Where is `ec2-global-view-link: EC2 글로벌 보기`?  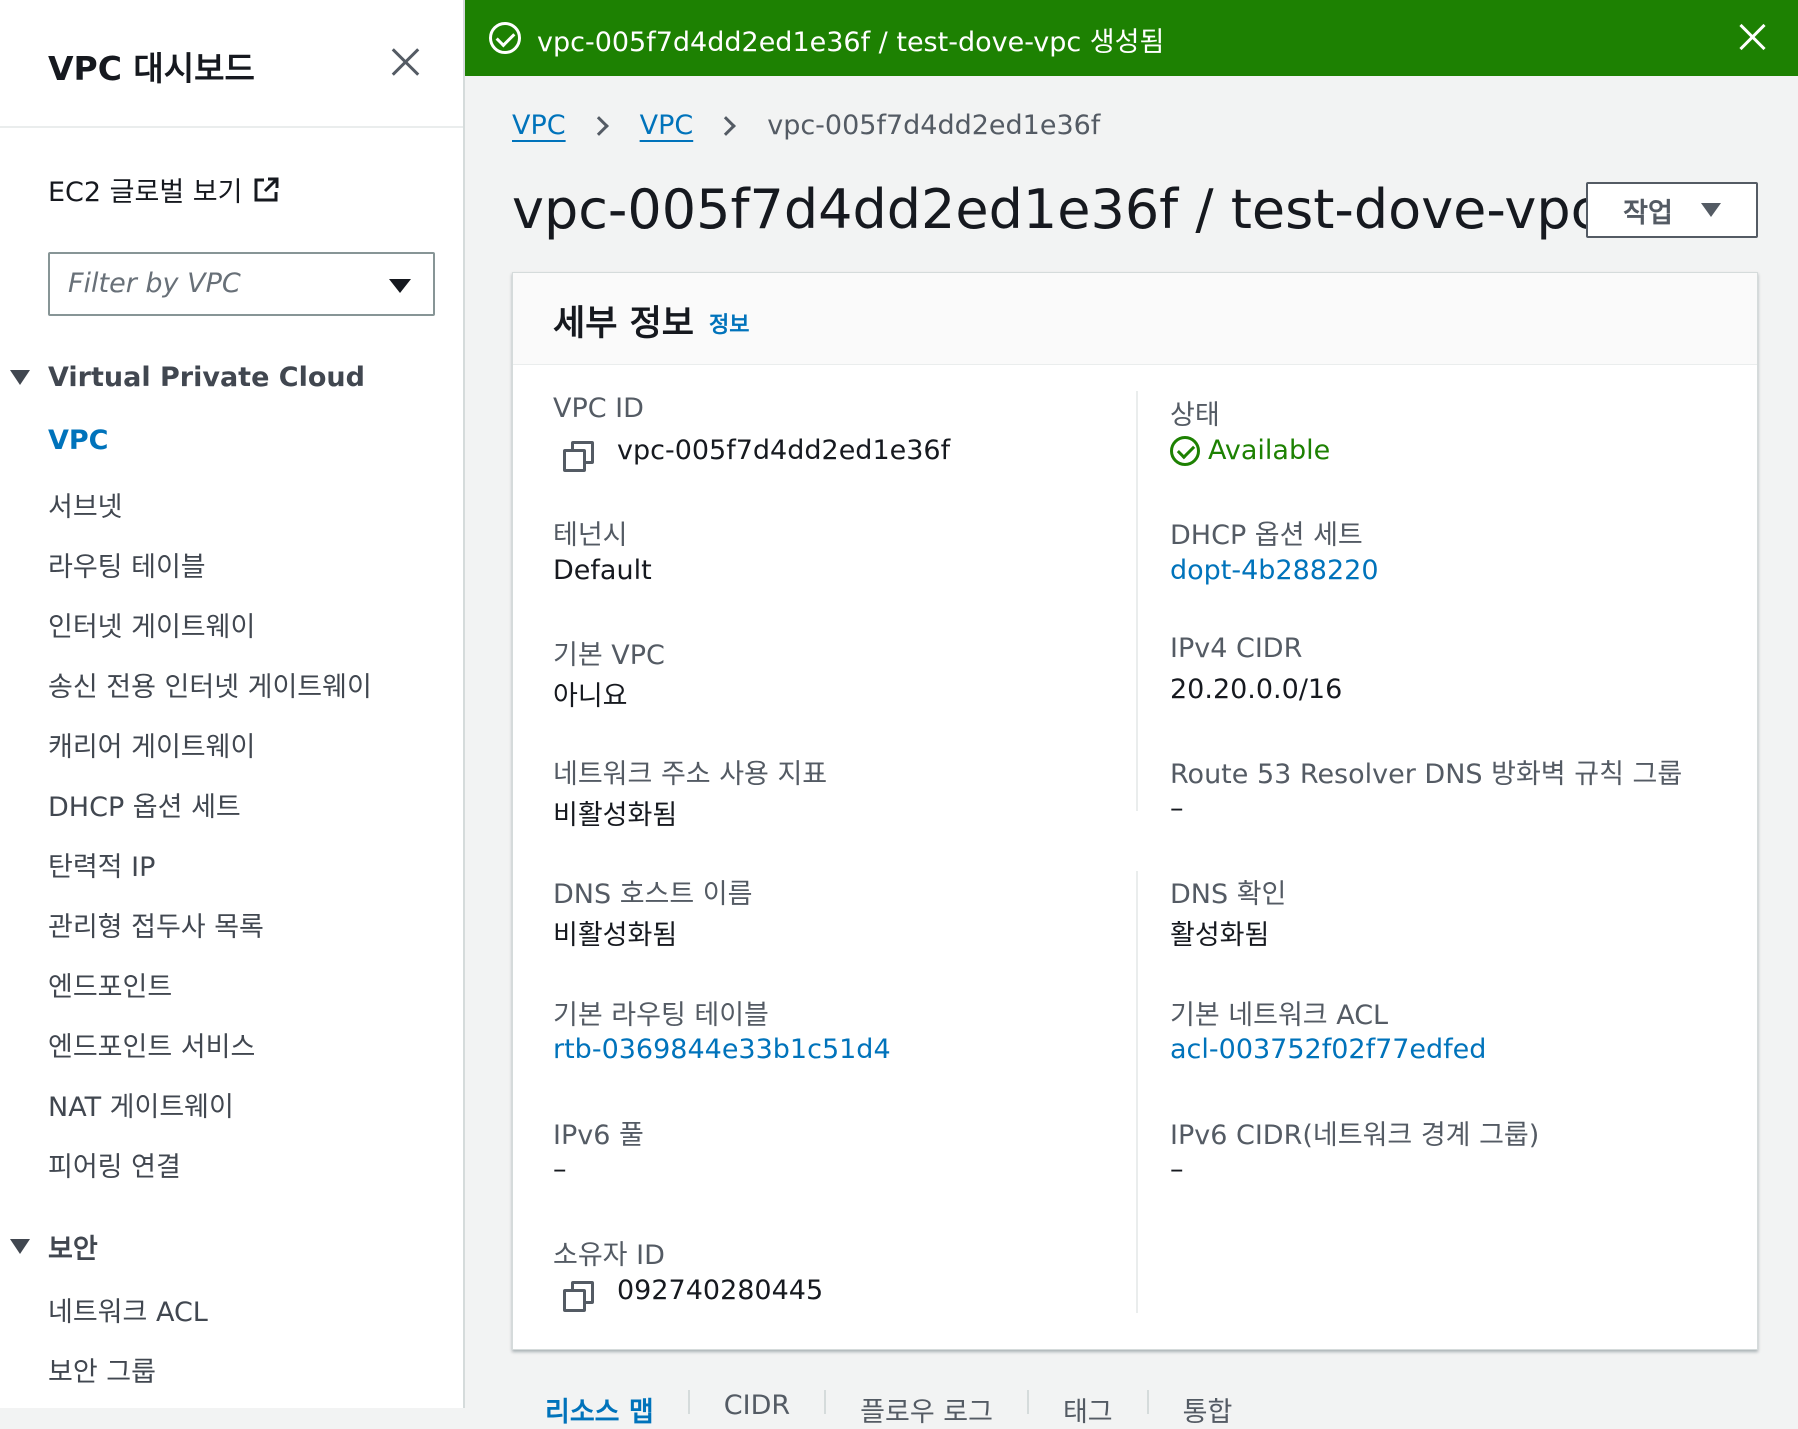 ec2-global-view-link: EC2 글로벌 보기 is located at coordinates (164, 189).